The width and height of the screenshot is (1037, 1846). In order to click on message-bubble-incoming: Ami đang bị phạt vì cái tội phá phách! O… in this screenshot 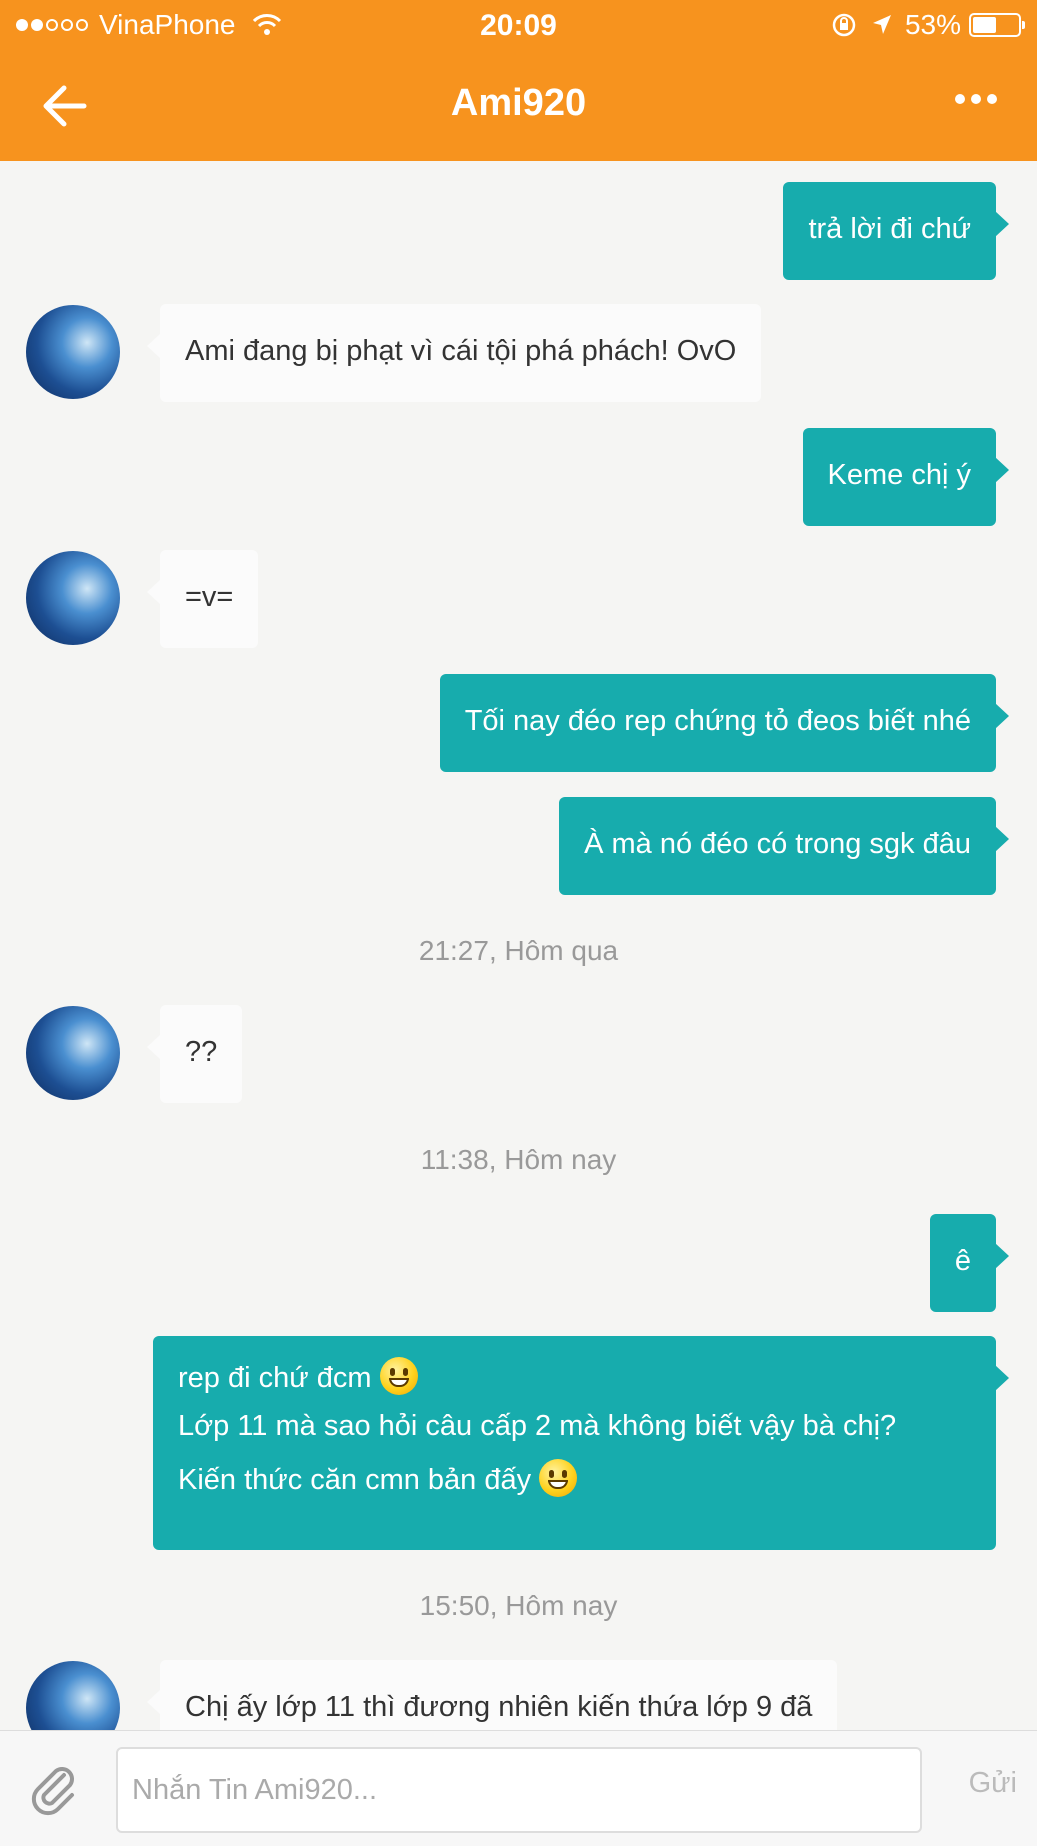, I will do `click(454, 353)`.